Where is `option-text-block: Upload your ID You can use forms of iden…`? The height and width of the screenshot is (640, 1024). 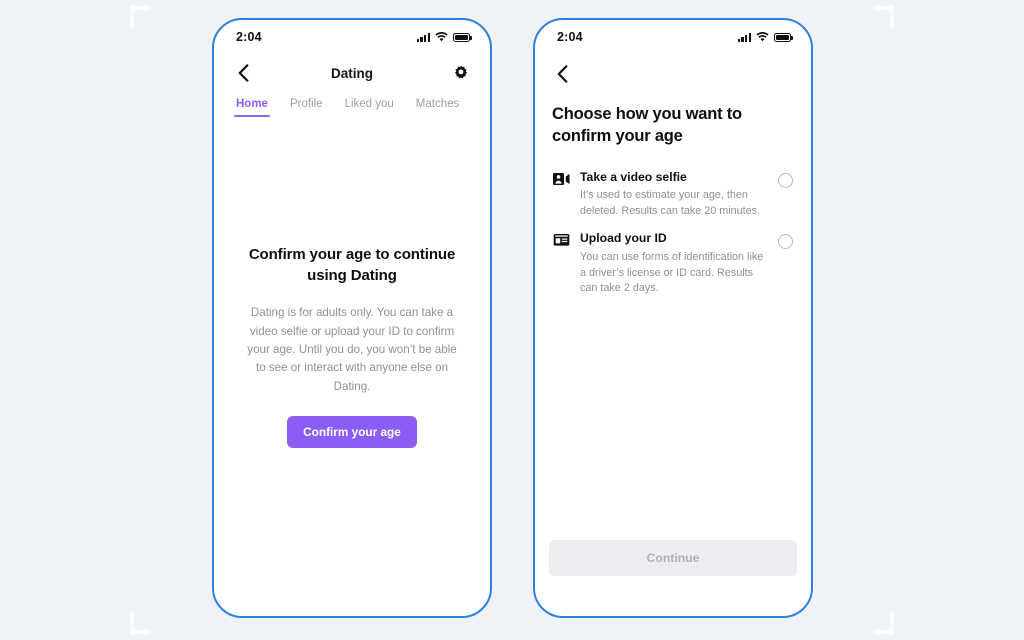
option-text-block: Upload your ID You can use forms of iden… is located at coordinates (675, 264).